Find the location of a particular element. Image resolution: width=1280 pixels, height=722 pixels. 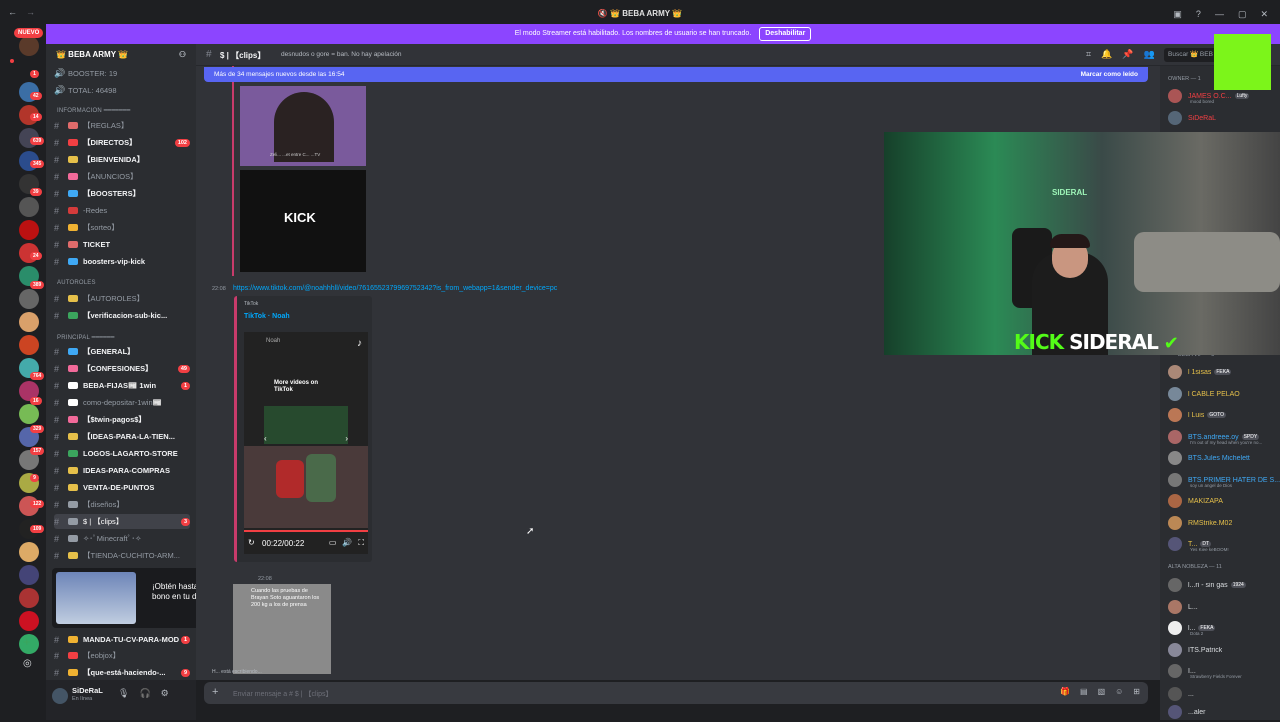

channel-item: # 【ANUNCIOS】 is located at coordinates (122, 176).